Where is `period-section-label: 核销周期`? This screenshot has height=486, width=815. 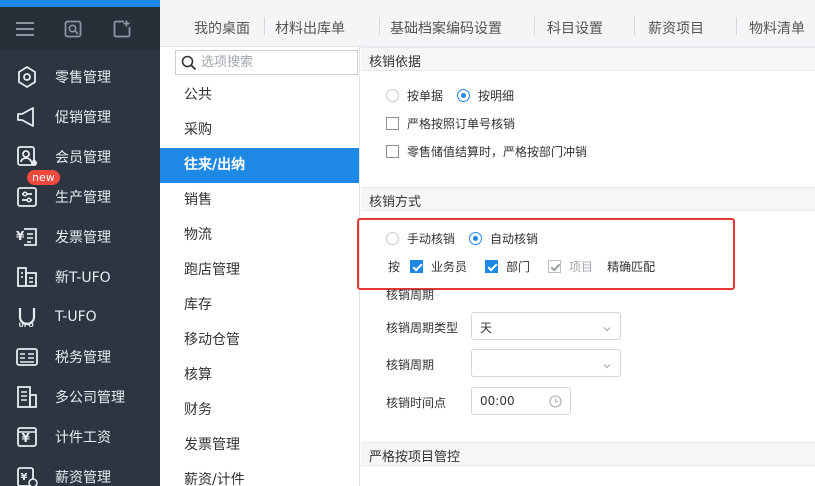 period-section-label: 核销周期 is located at coordinates (410, 295).